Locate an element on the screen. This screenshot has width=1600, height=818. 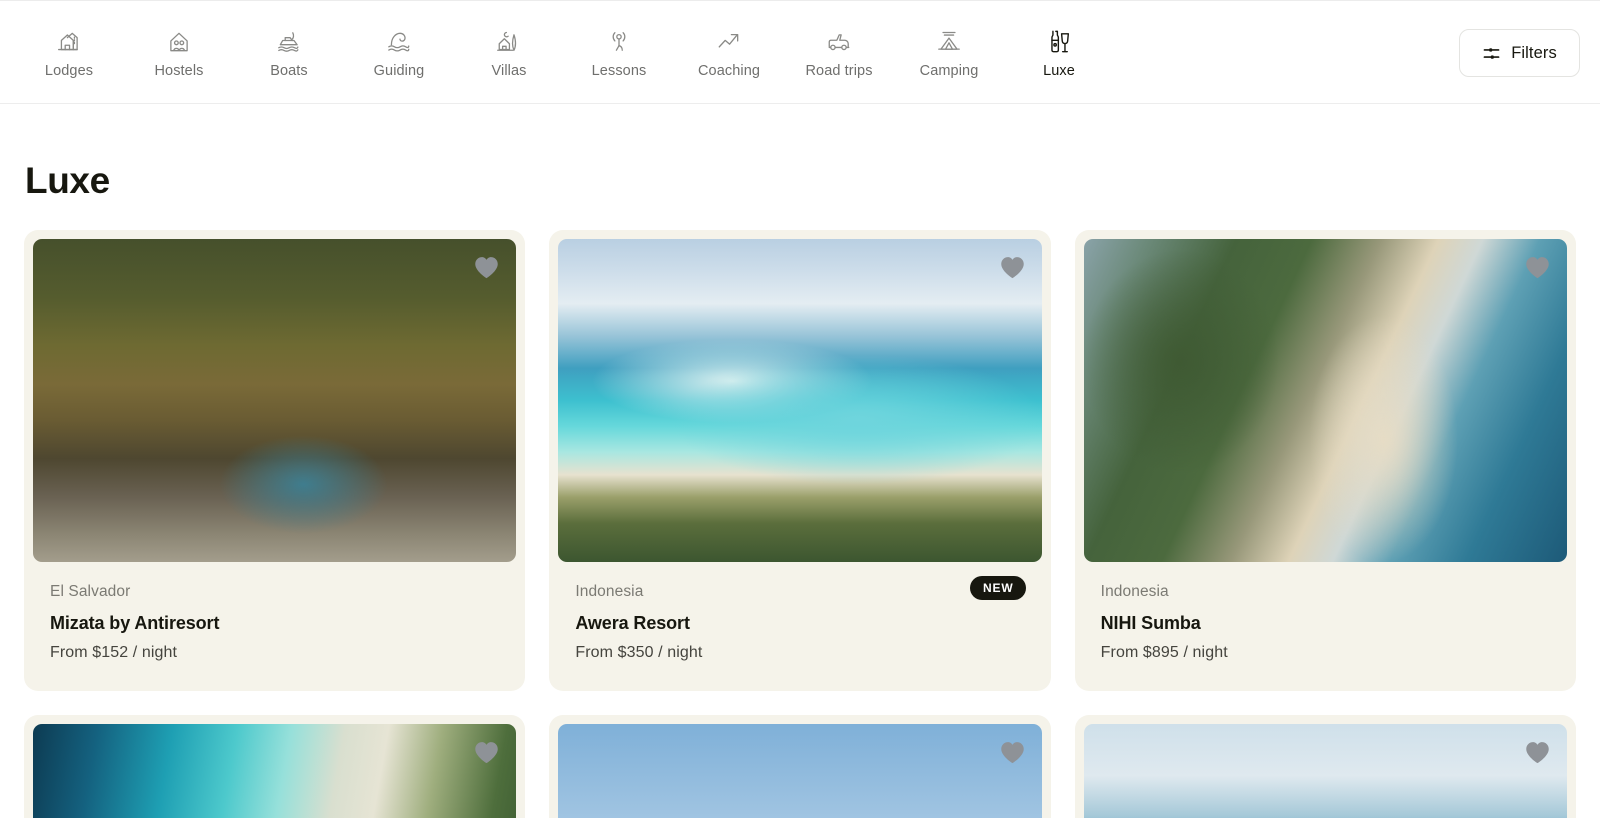
tent-icon is located at coordinates (949, 42).